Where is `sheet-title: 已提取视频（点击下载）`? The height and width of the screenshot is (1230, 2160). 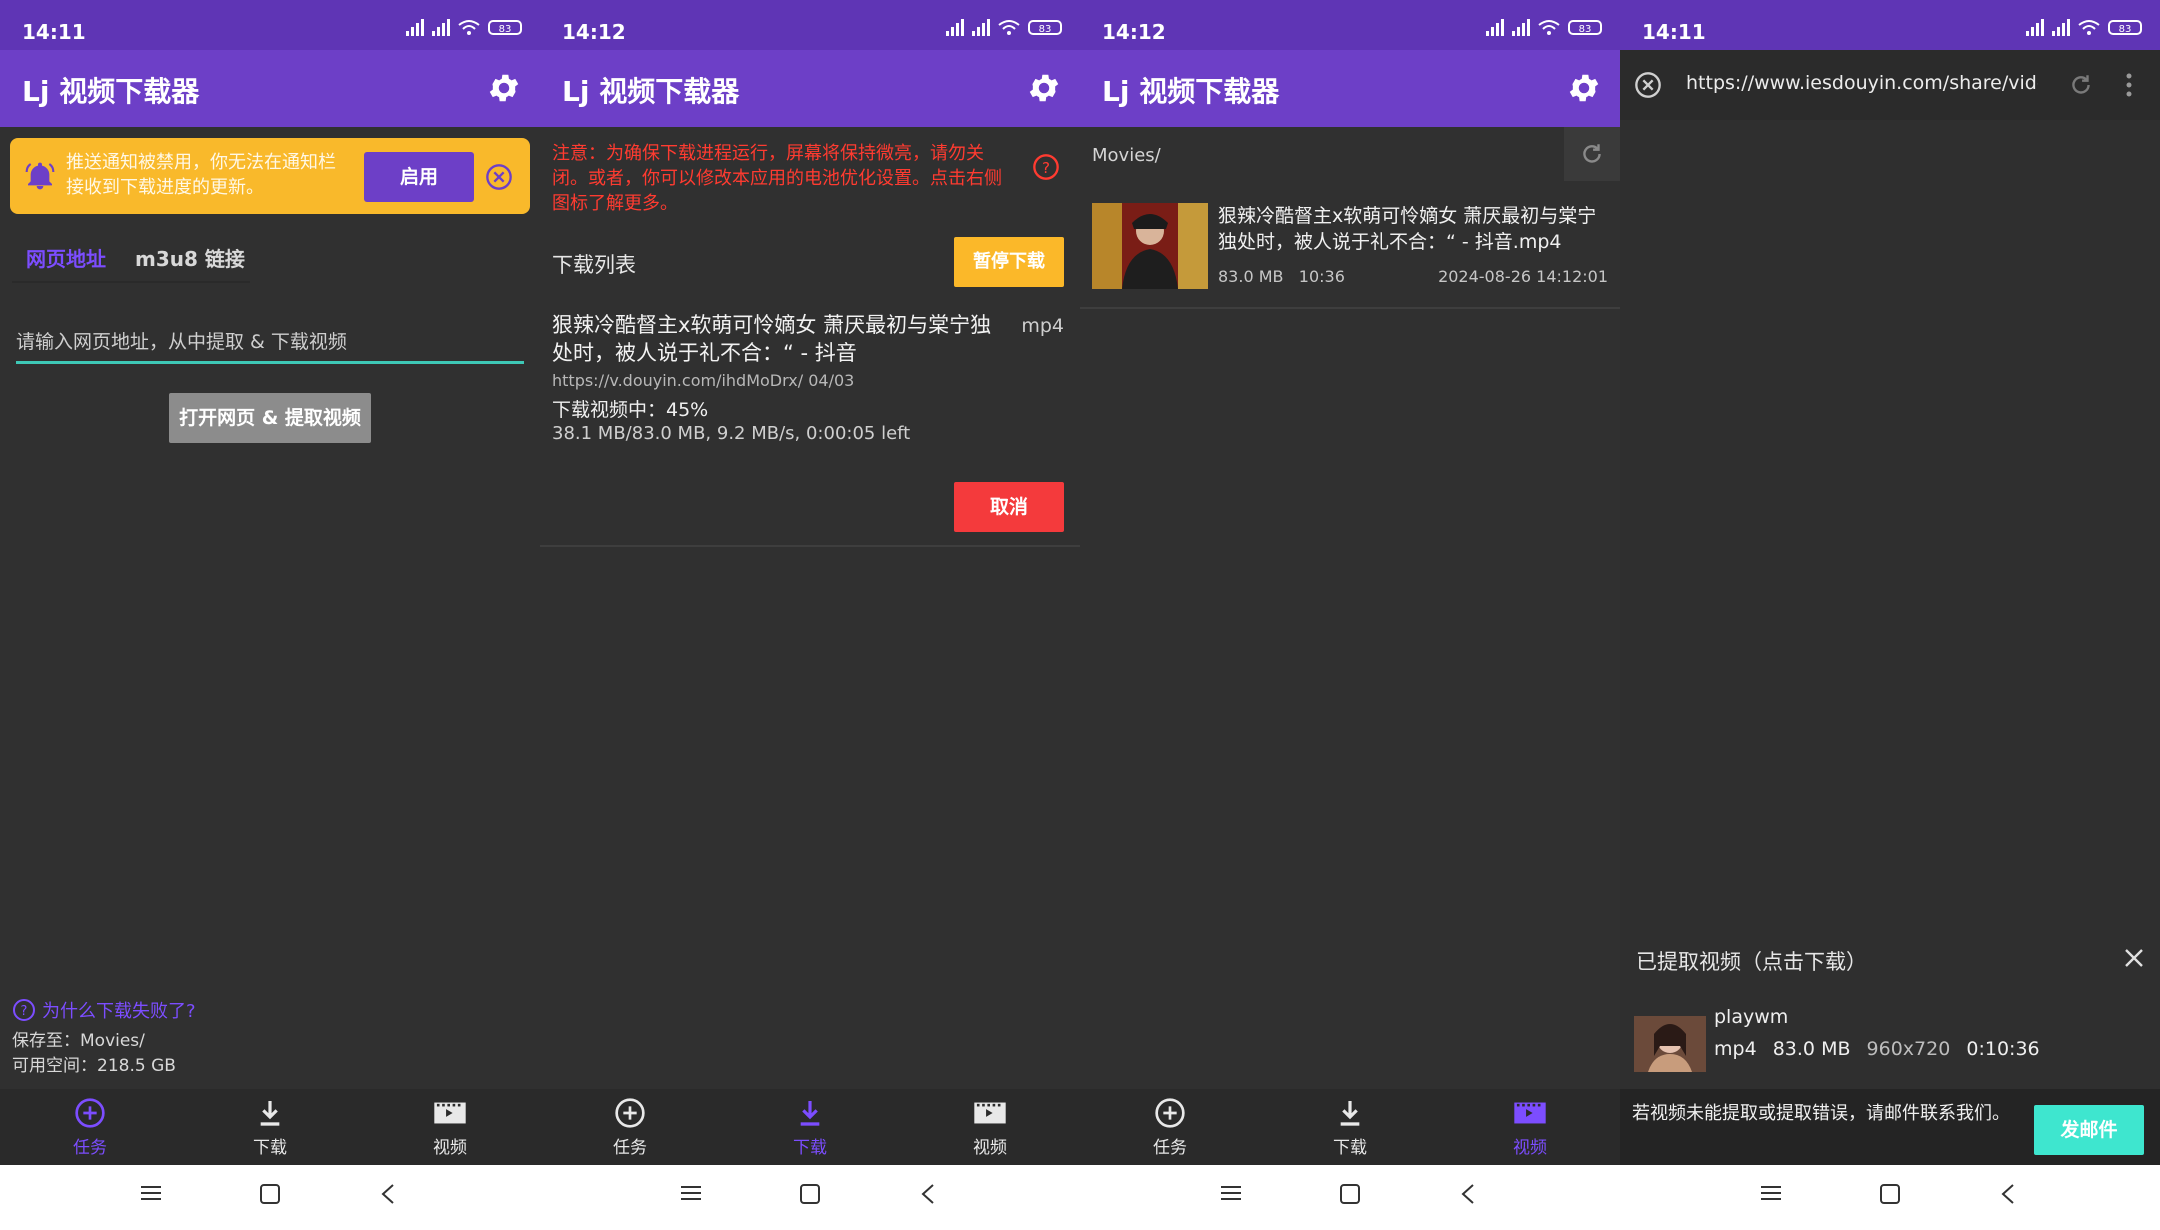
sheet-title: 已提取视频（点击下载） is located at coordinates (1751, 962).